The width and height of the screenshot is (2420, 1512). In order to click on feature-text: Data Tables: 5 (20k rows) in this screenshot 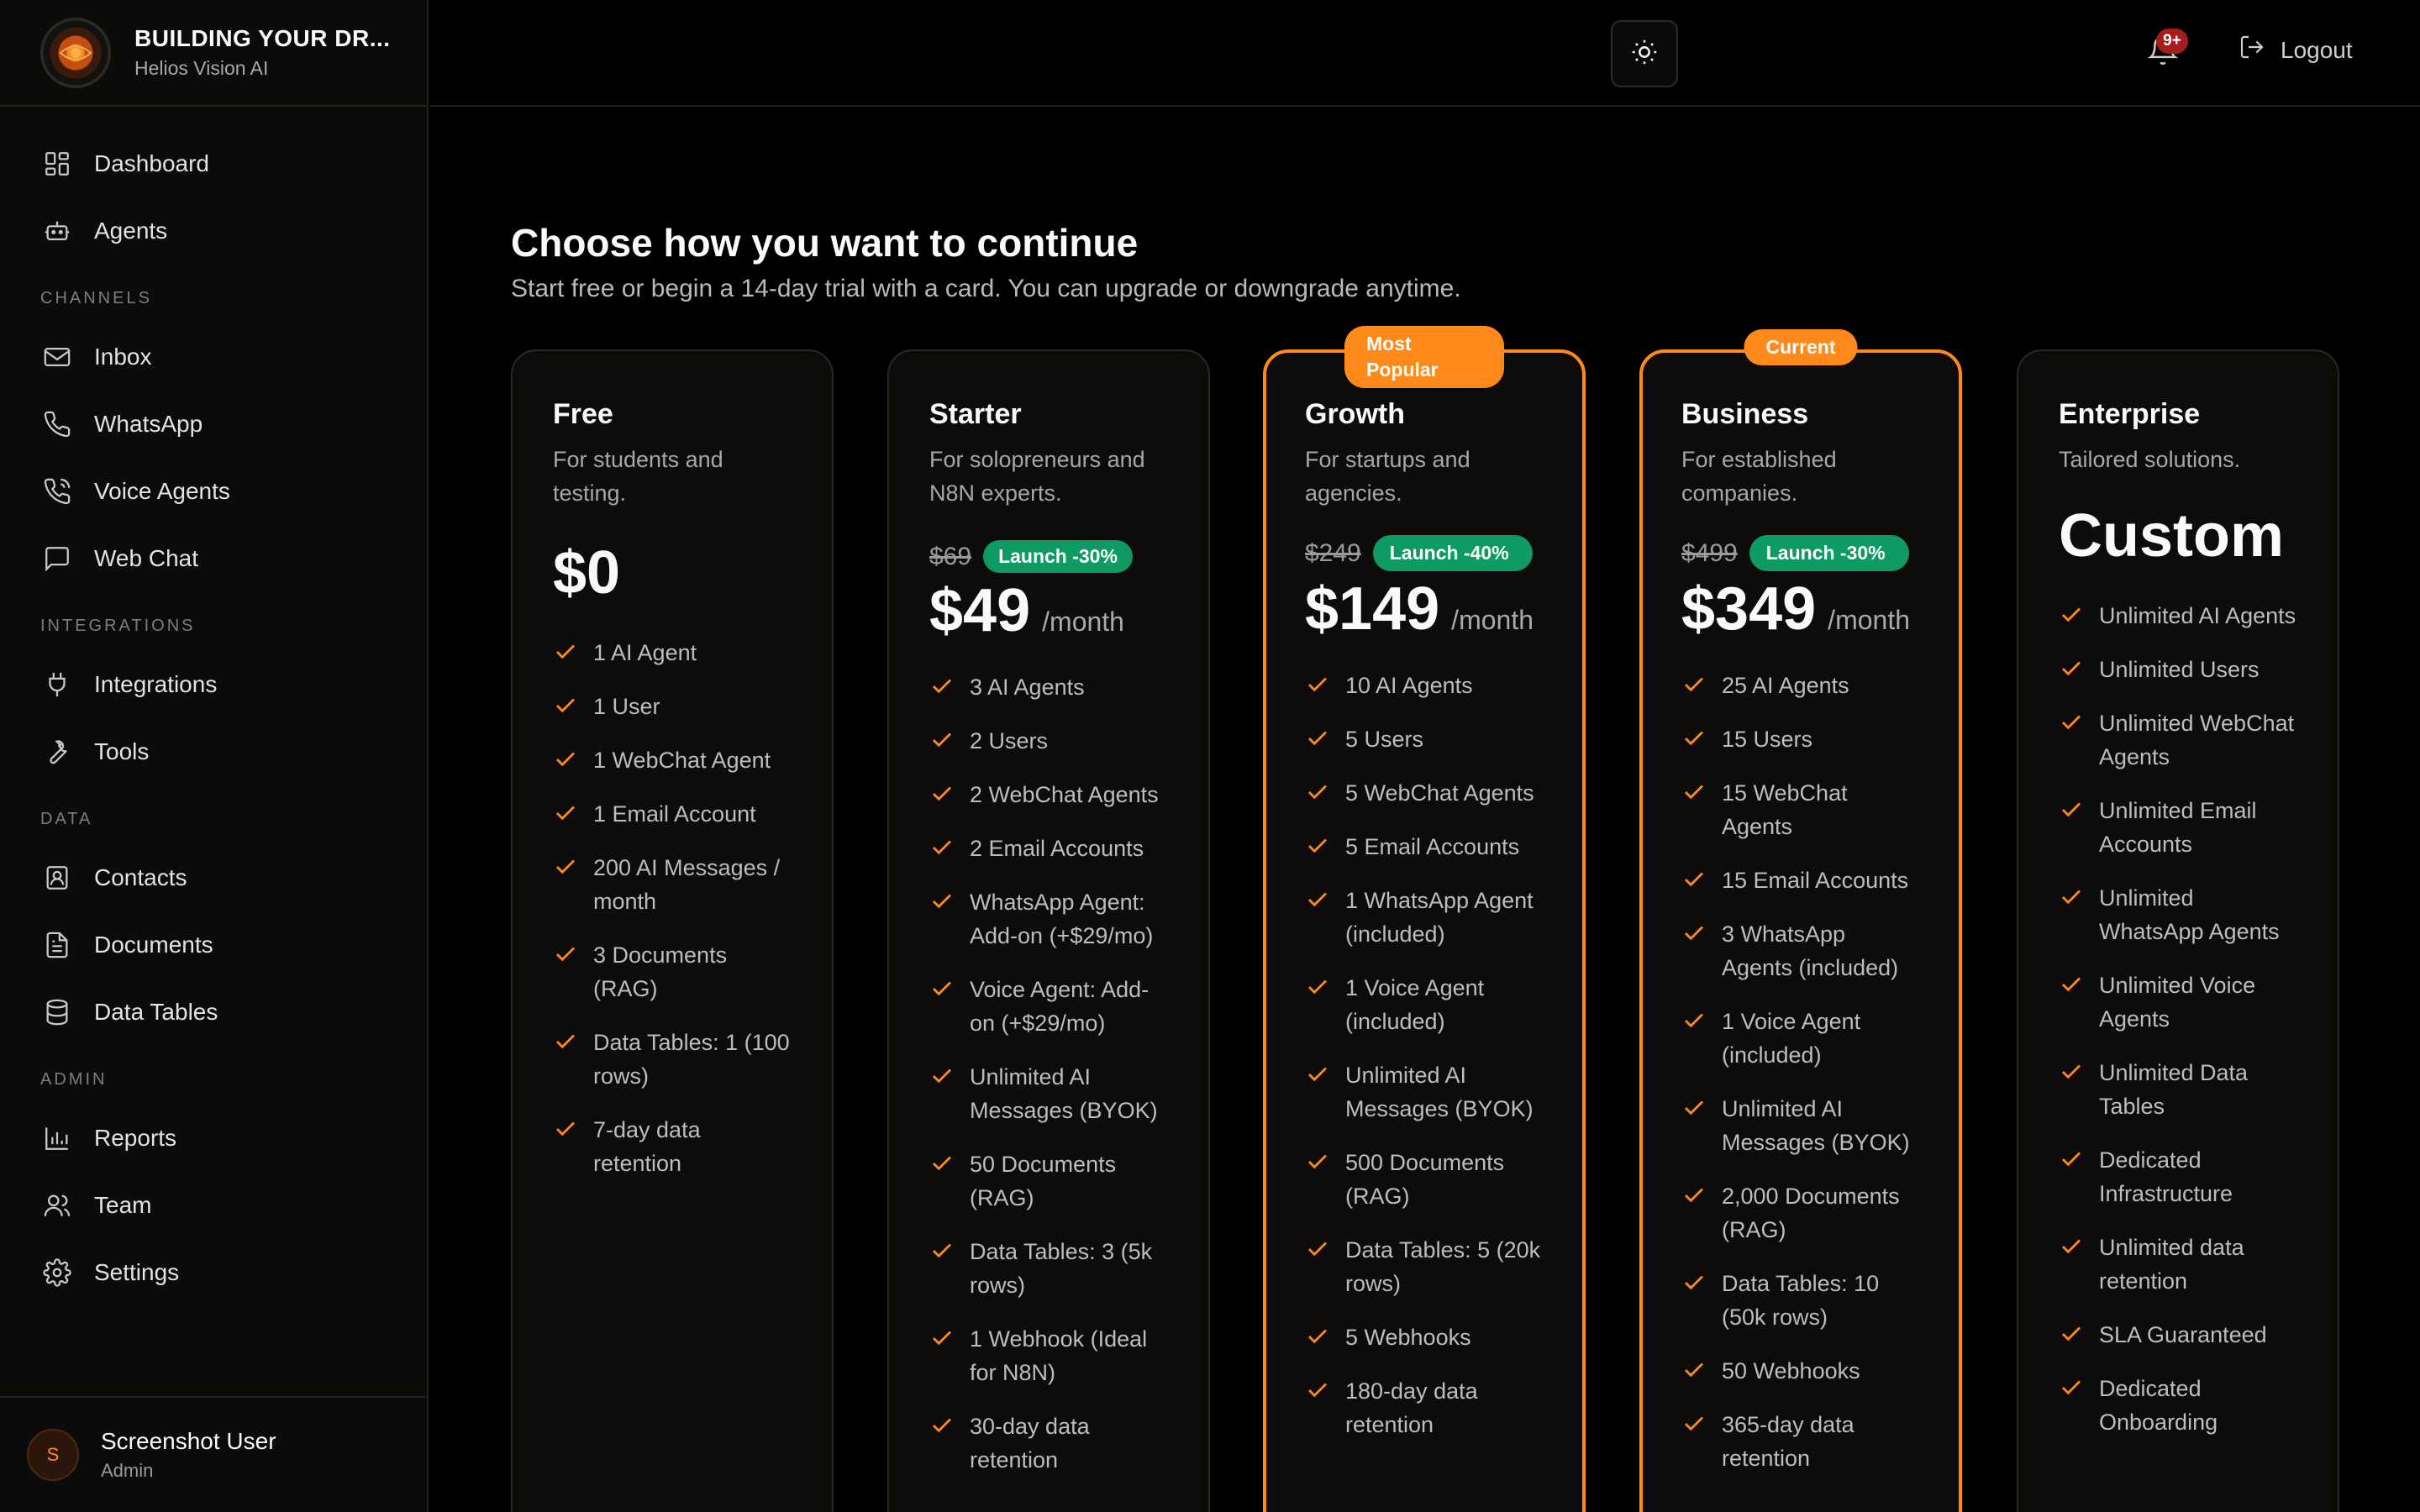, I will do `click(1443, 1267)`.